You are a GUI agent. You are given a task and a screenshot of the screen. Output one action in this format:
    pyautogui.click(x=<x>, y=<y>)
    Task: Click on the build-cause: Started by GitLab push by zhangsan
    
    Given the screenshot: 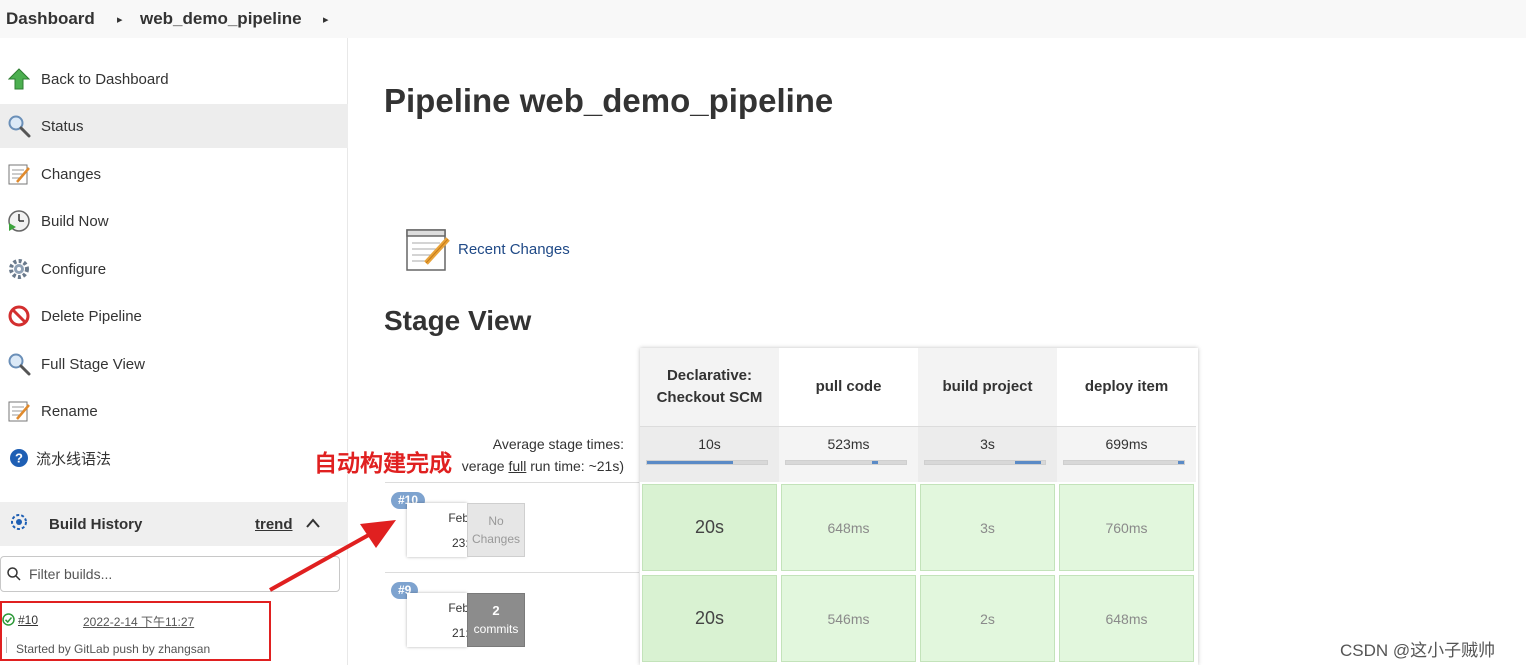 What is the action you would take?
    pyautogui.click(x=113, y=649)
    